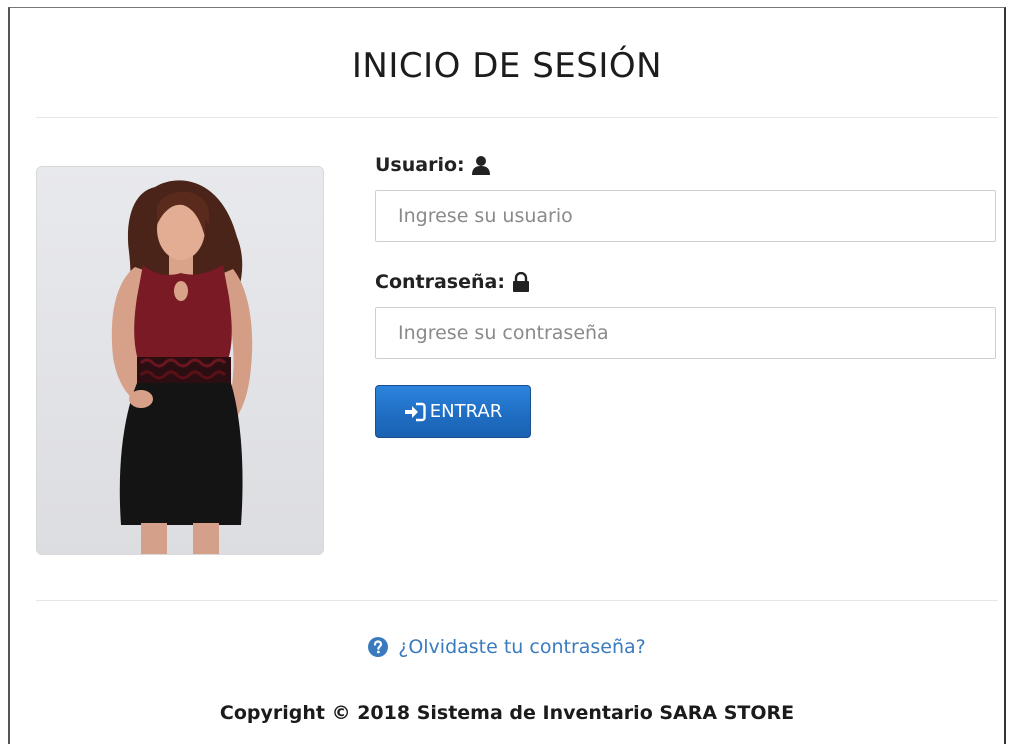 The image size is (1011, 744). What do you see at coordinates (182, 367) in the screenshot?
I see `model-illustration` at bounding box center [182, 367].